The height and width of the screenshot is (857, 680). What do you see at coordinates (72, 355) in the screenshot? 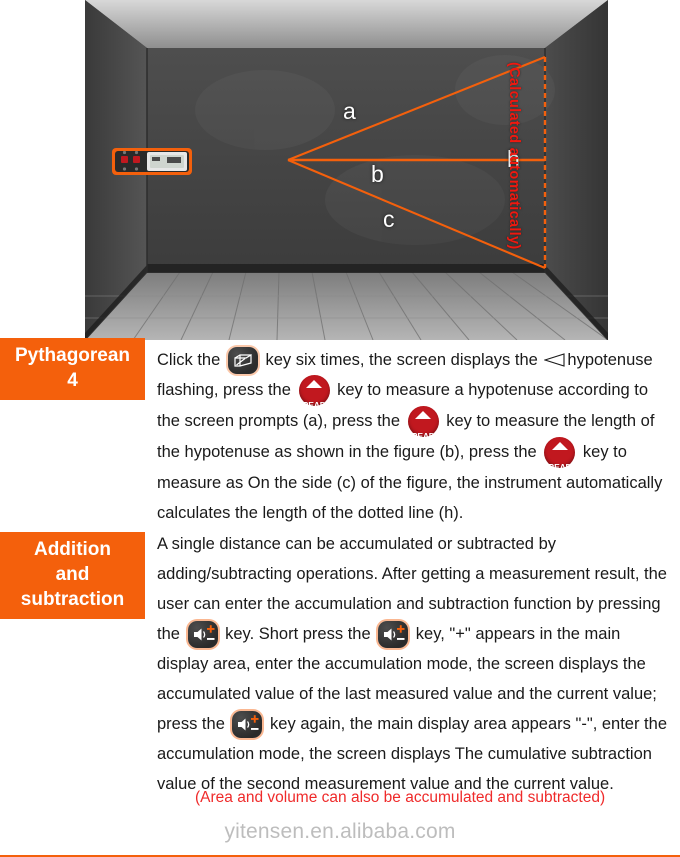
I see `chip-line-1: Pythagorean` at bounding box center [72, 355].